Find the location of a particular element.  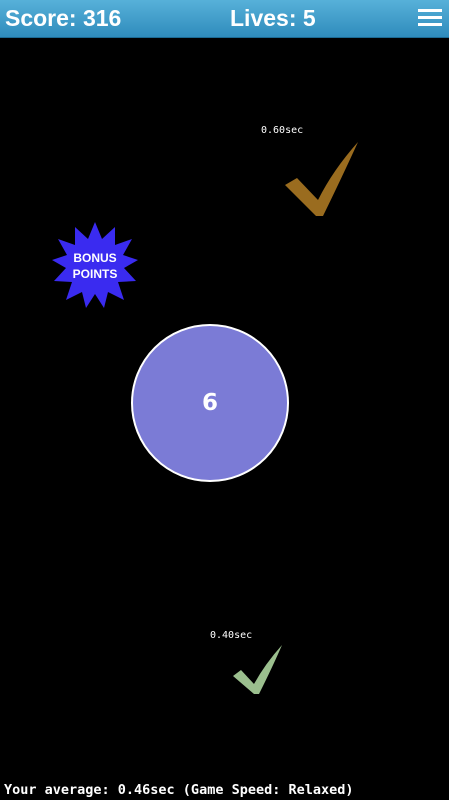

bonus-label-line2: POINTS is located at coordinates (95, 274).